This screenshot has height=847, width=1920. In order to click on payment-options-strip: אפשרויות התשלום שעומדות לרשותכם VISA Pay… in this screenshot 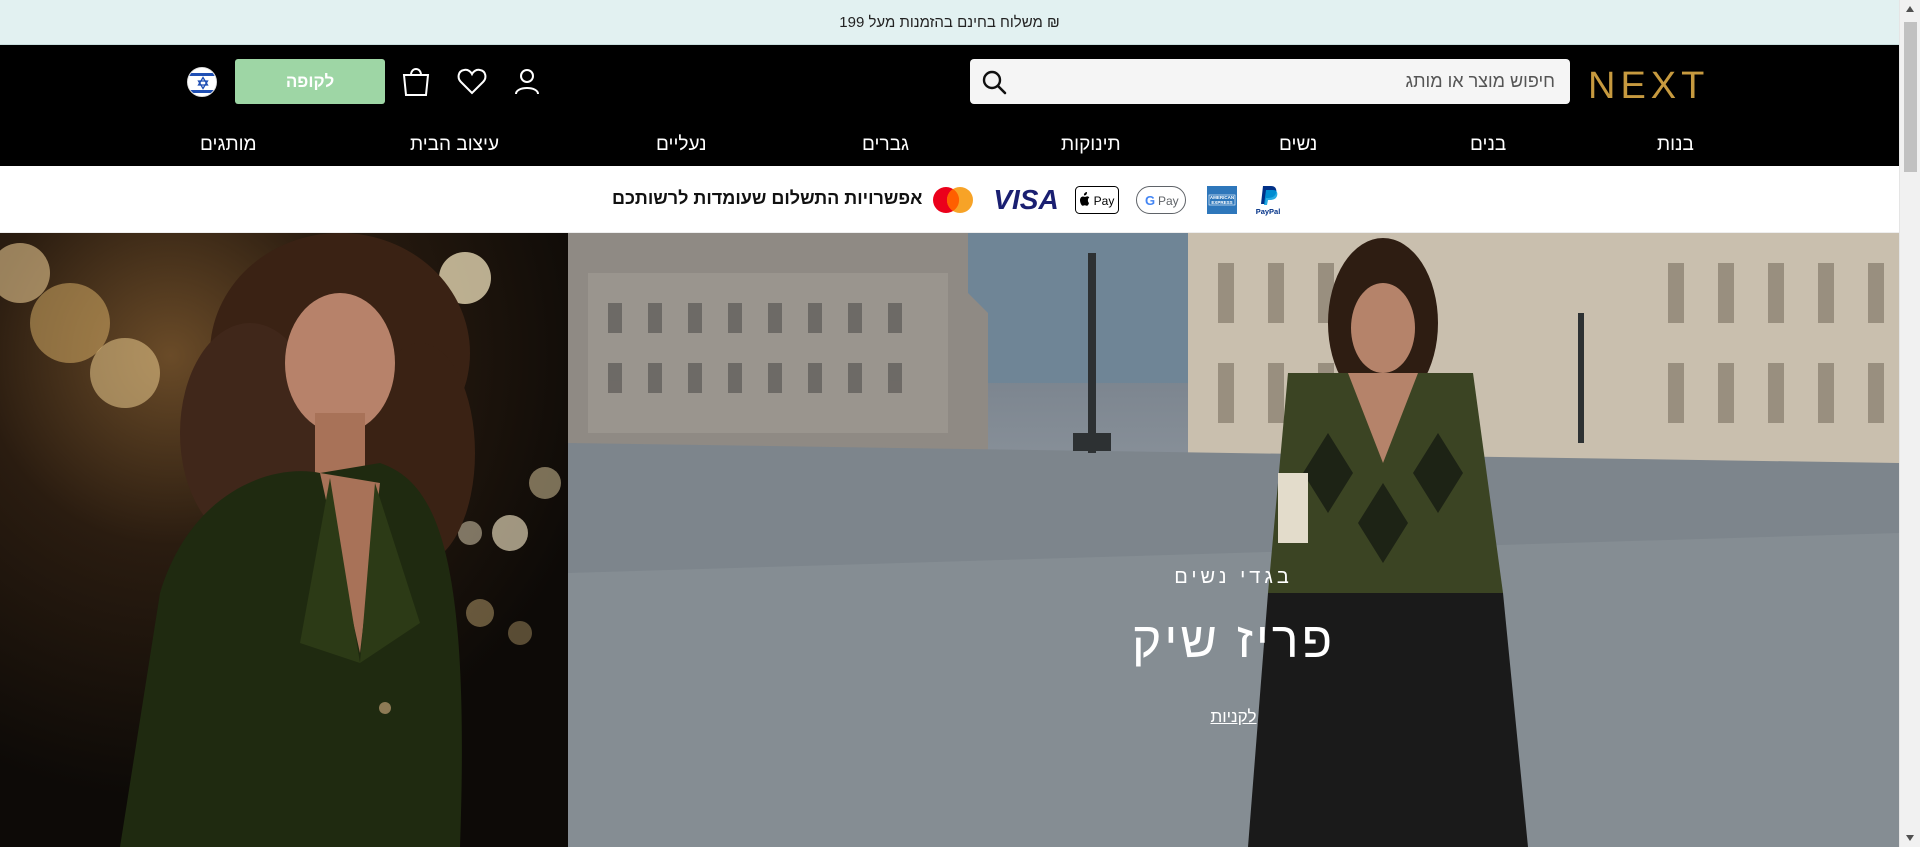, I will do `click(949, 199)`.